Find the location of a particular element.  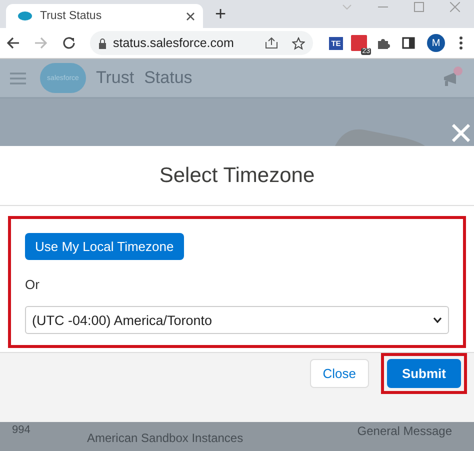

modal-title: Select Timezone is located at coordinates (237, 176).